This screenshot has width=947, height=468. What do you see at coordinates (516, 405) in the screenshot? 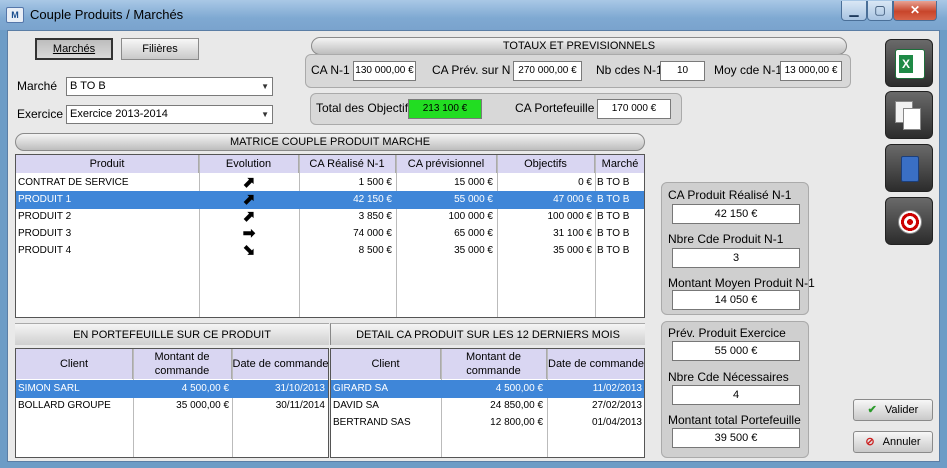
I see `cell-montant: 24 850,00 €` at bounding box center [516, 405].